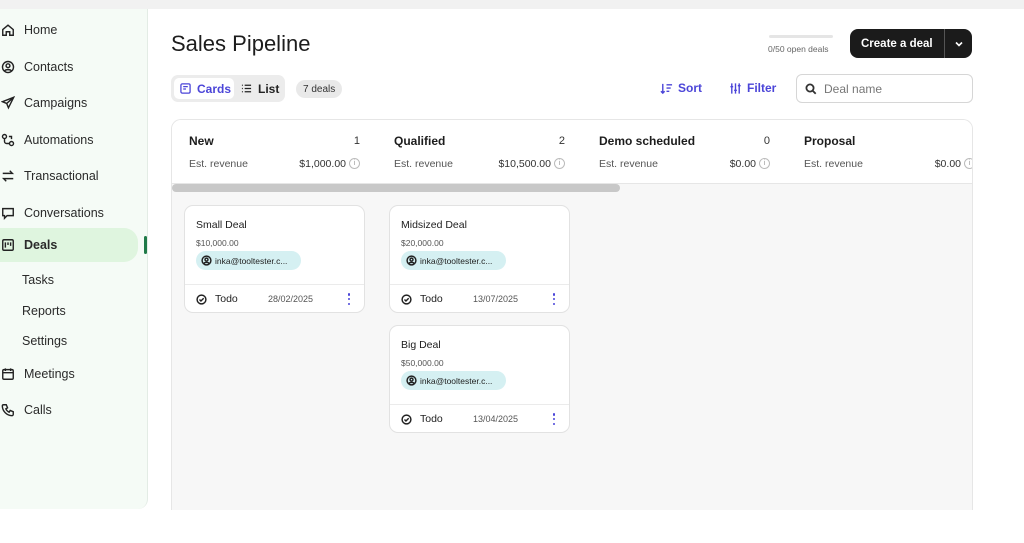 The image size is (1024, 543). I want to click on scrollbar-thumb, so click(396, 188).